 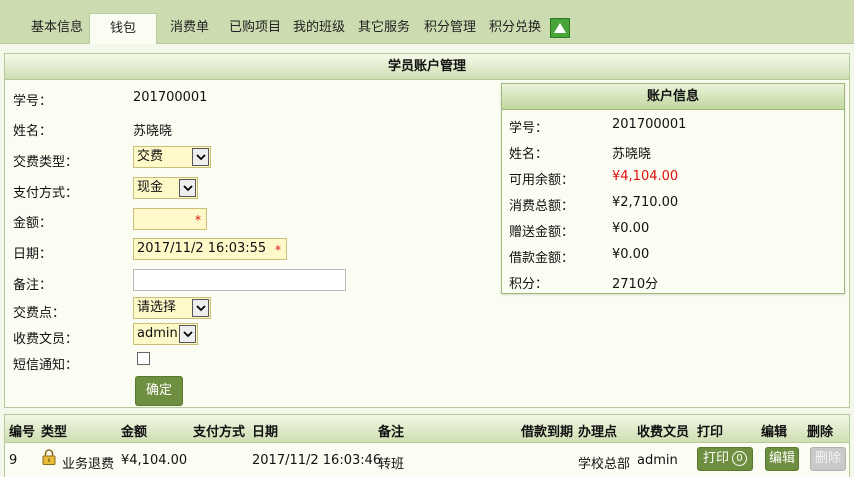 What do you see at coordinates (828, 459) in the screenshot?
I see `delete-button: 删除` at bounding box center [828, 459].